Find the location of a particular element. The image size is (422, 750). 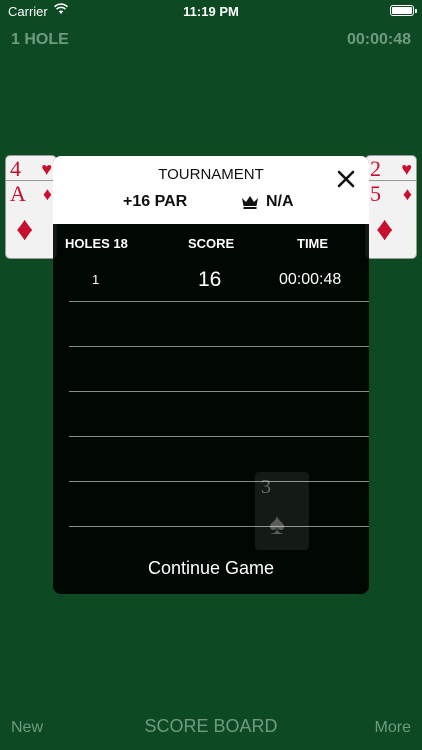

modal-title: TOURNAMENT is located at coordinates (211, 174).